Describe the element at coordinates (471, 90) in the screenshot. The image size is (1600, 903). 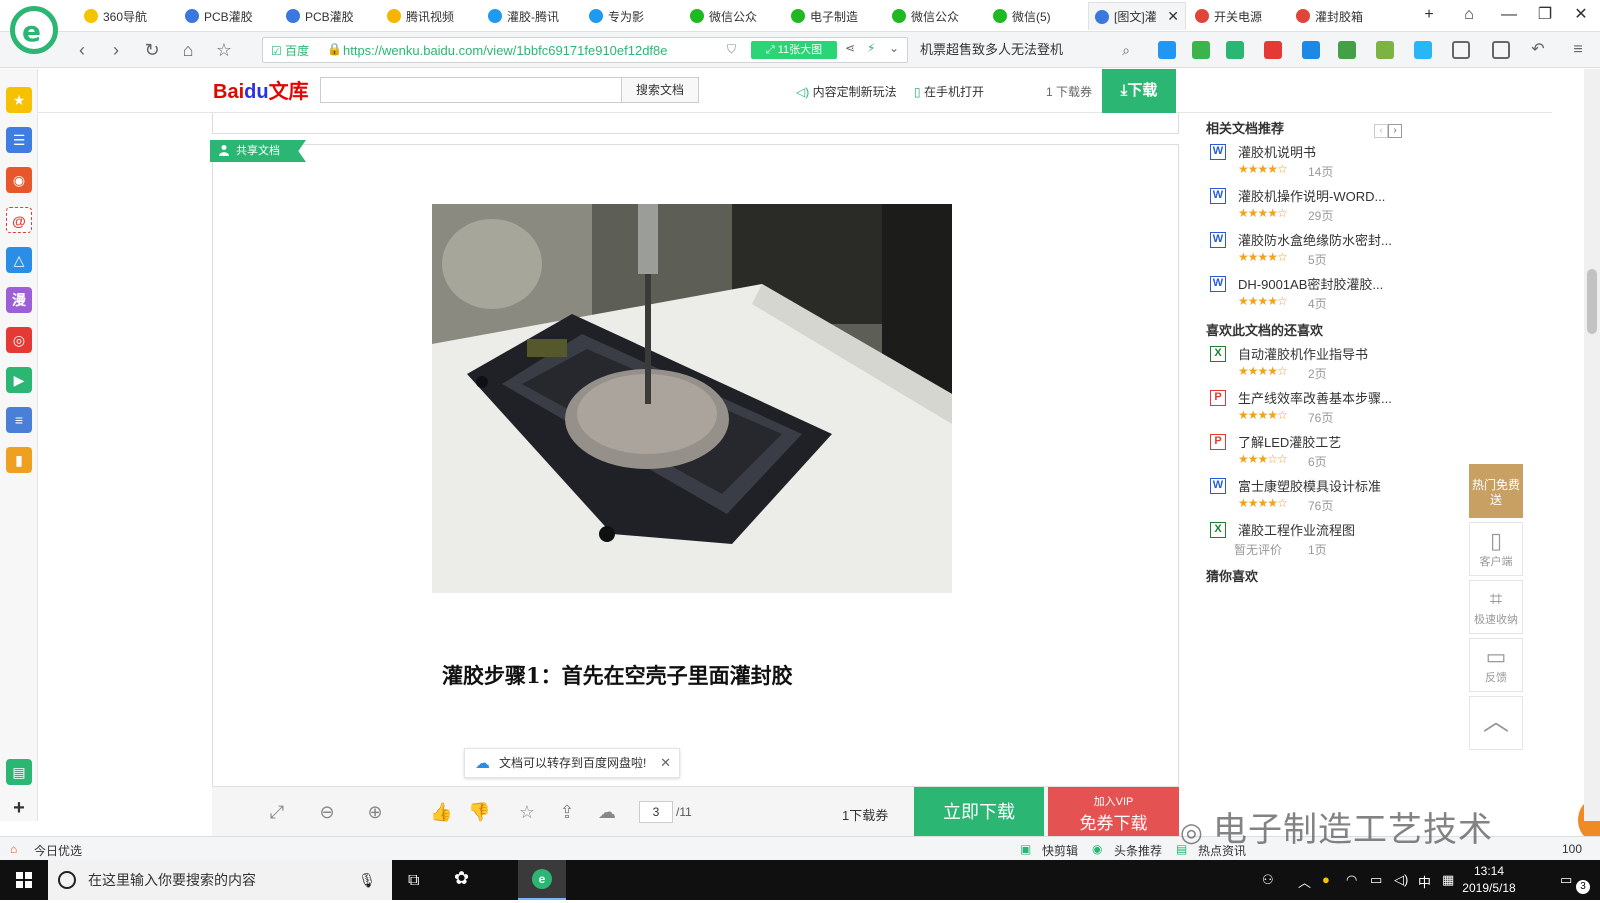
I see `doc-search-input` at that location.